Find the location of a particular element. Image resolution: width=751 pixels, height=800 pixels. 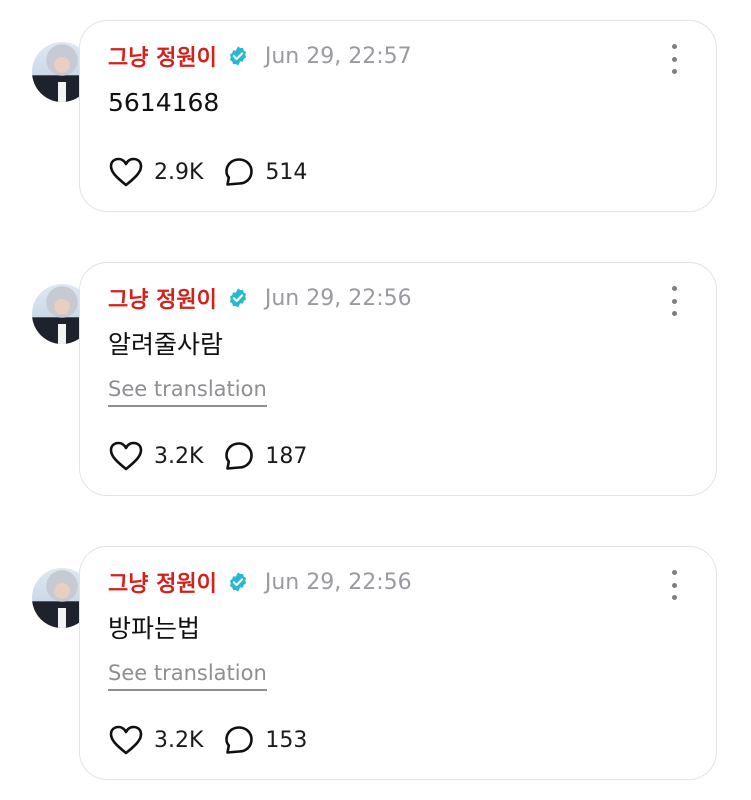

comment-count: 187 is located at coordinates (286, 456).